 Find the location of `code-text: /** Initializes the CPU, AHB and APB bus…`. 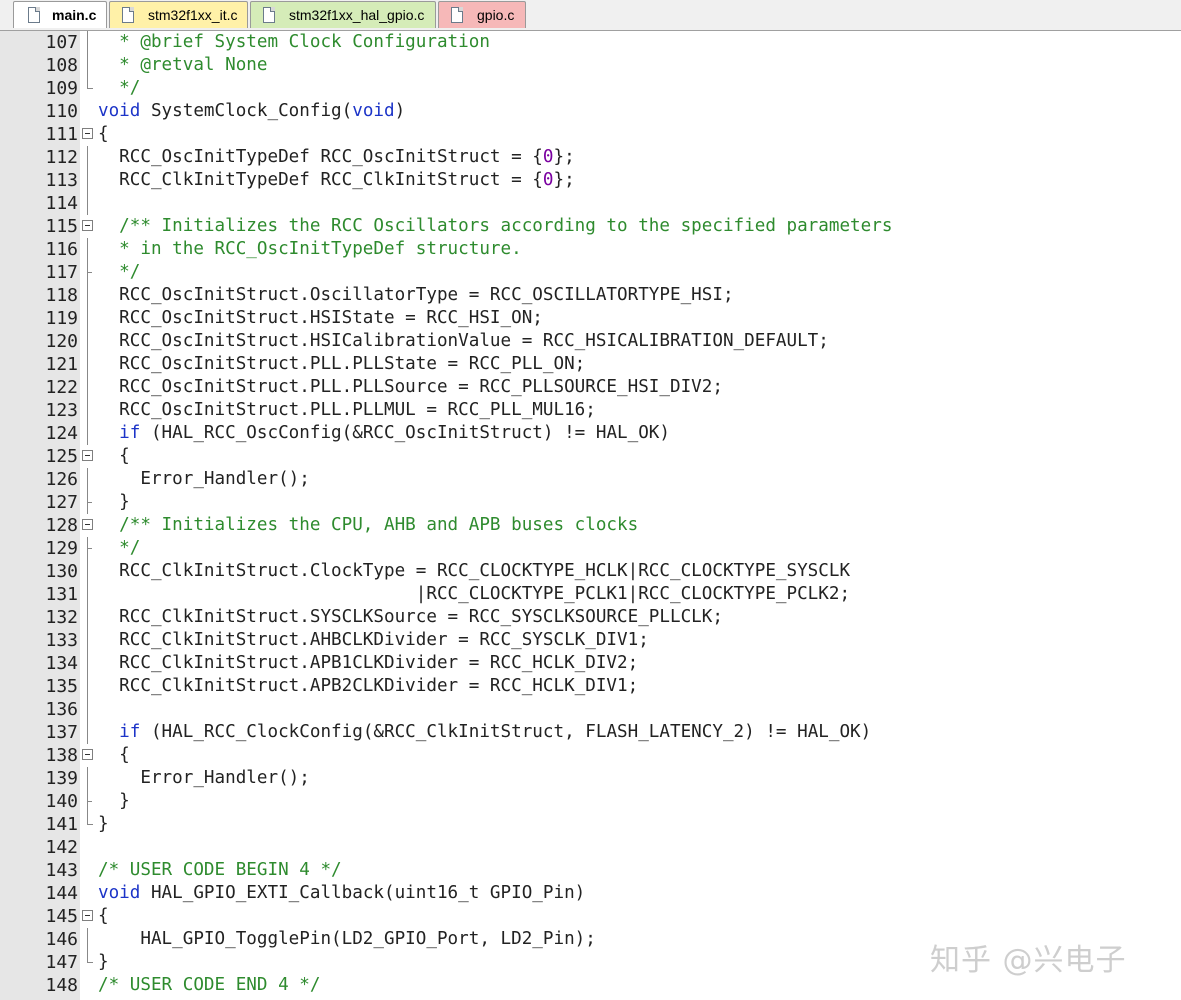

code-text: /** Initializes the CPU, AHB and APB bus… is located at coordinates (368, 525).